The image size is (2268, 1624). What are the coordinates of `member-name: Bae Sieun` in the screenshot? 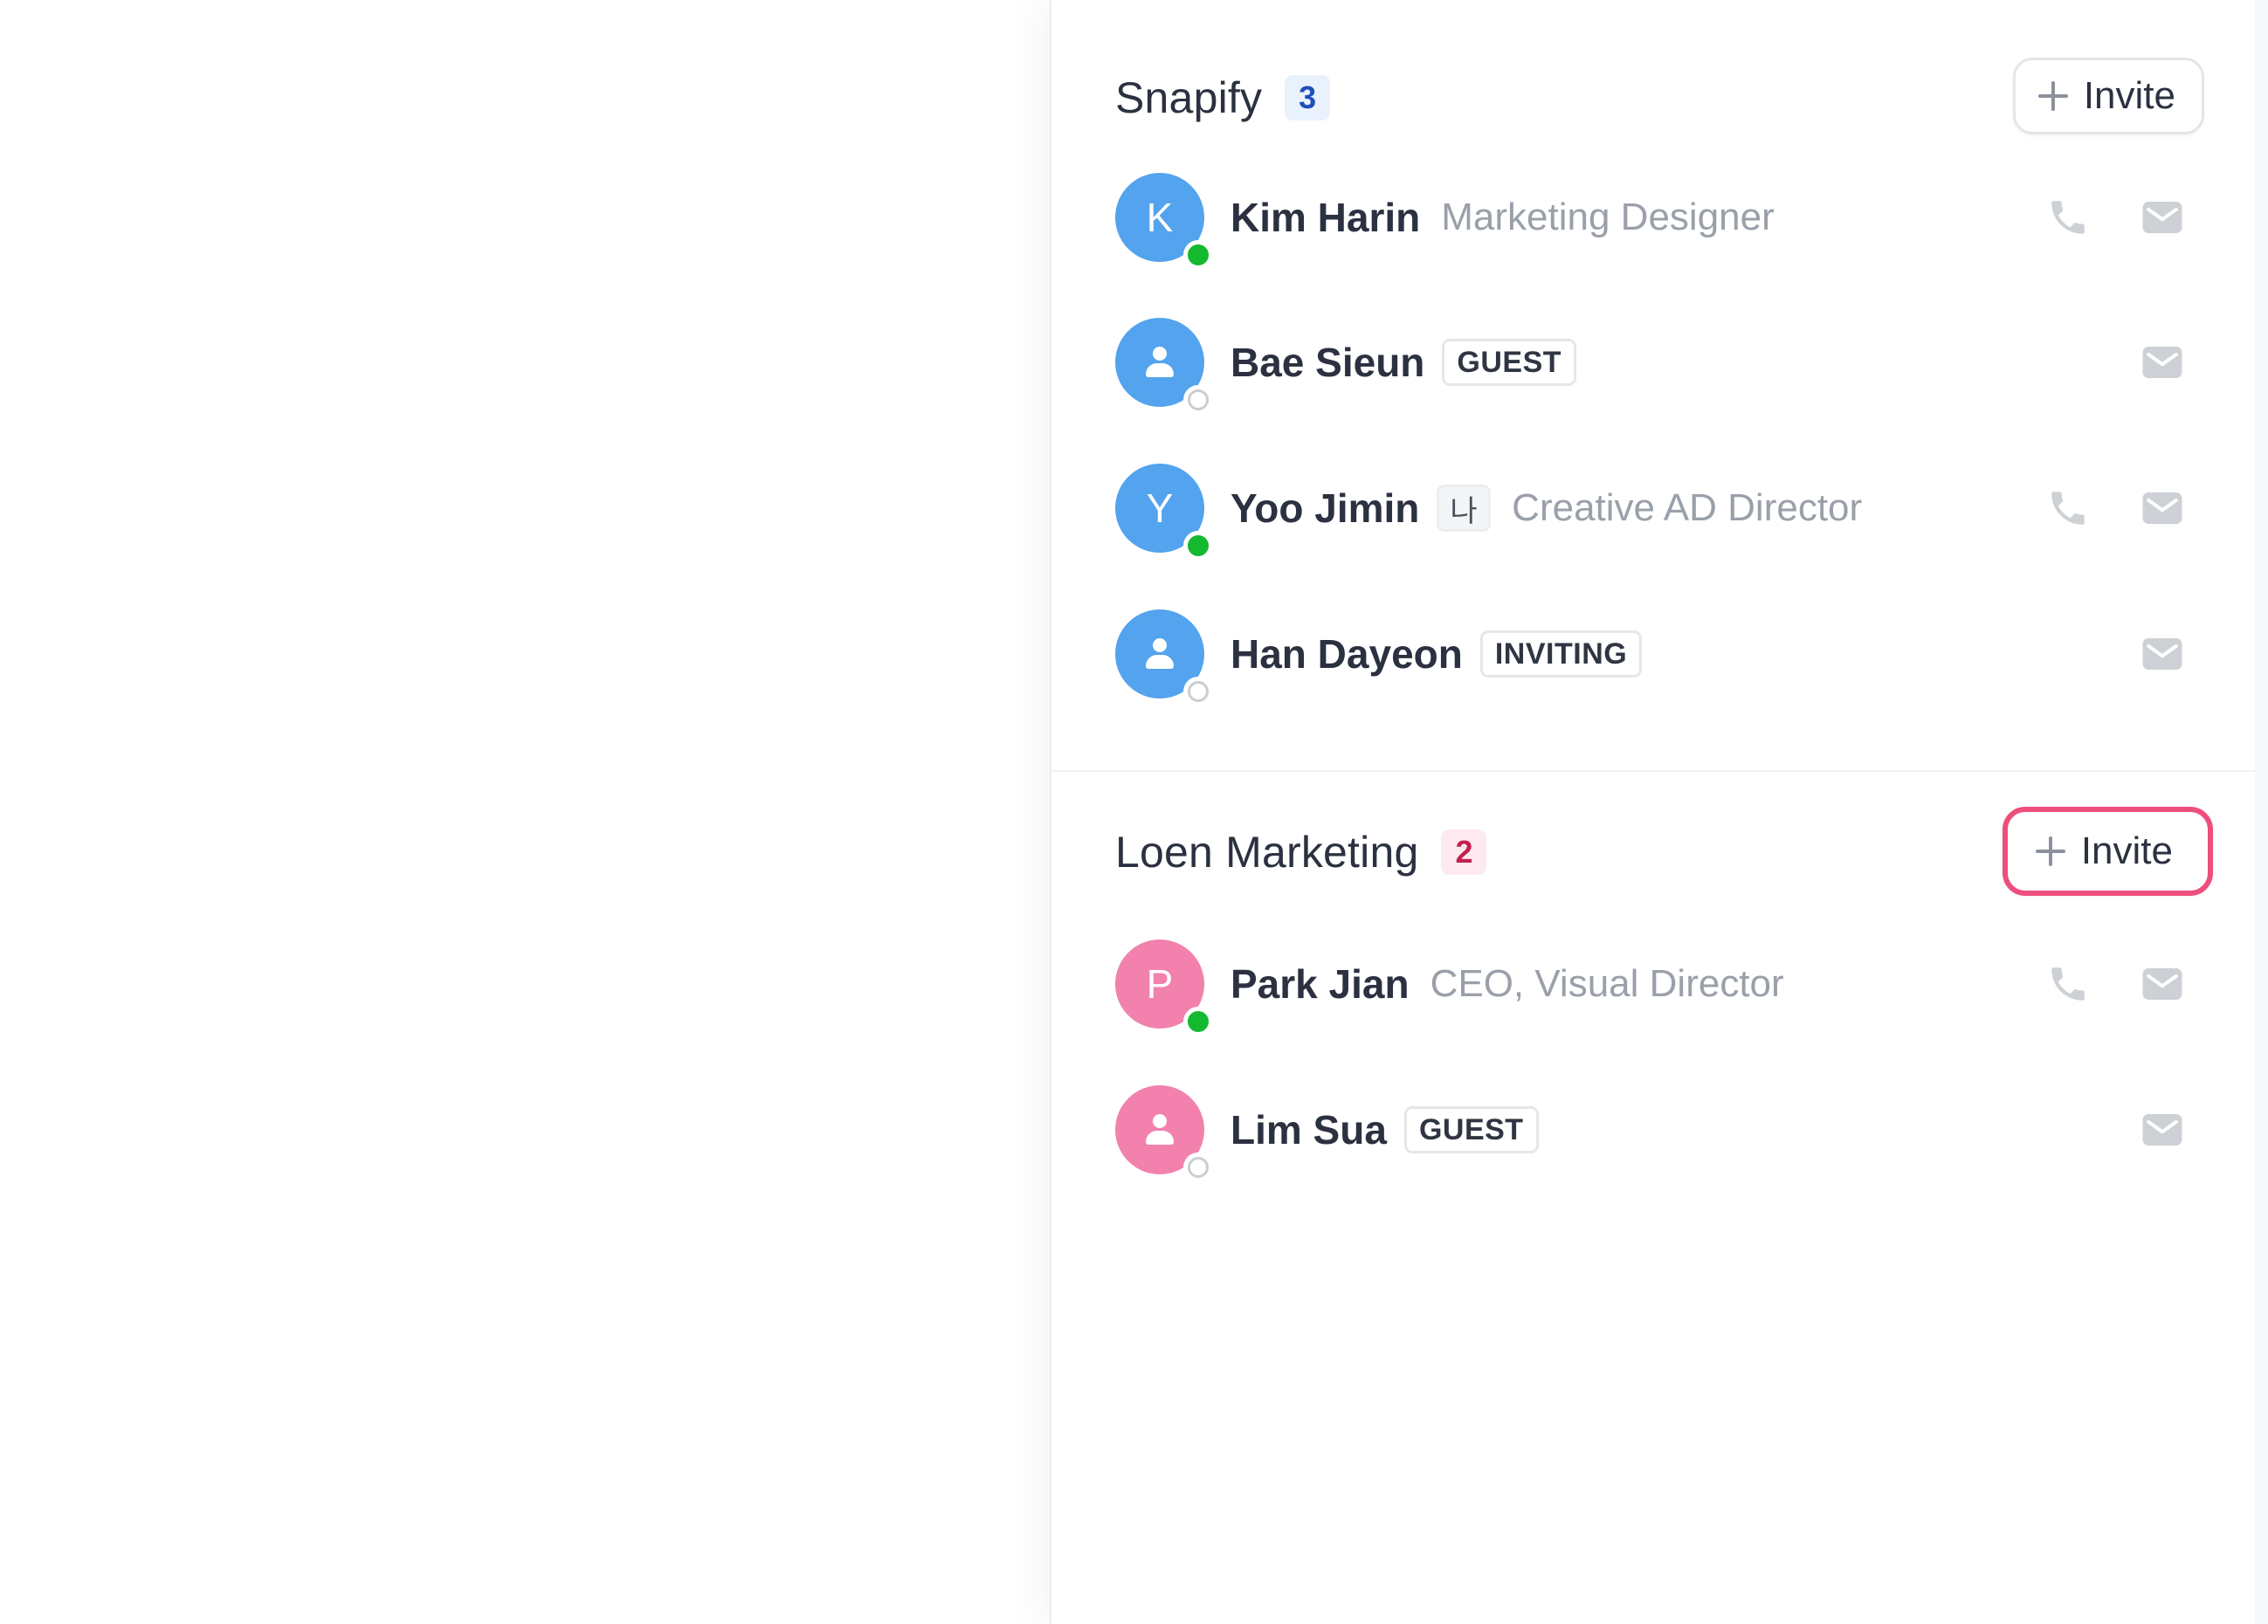 It's located at (1328, 363).